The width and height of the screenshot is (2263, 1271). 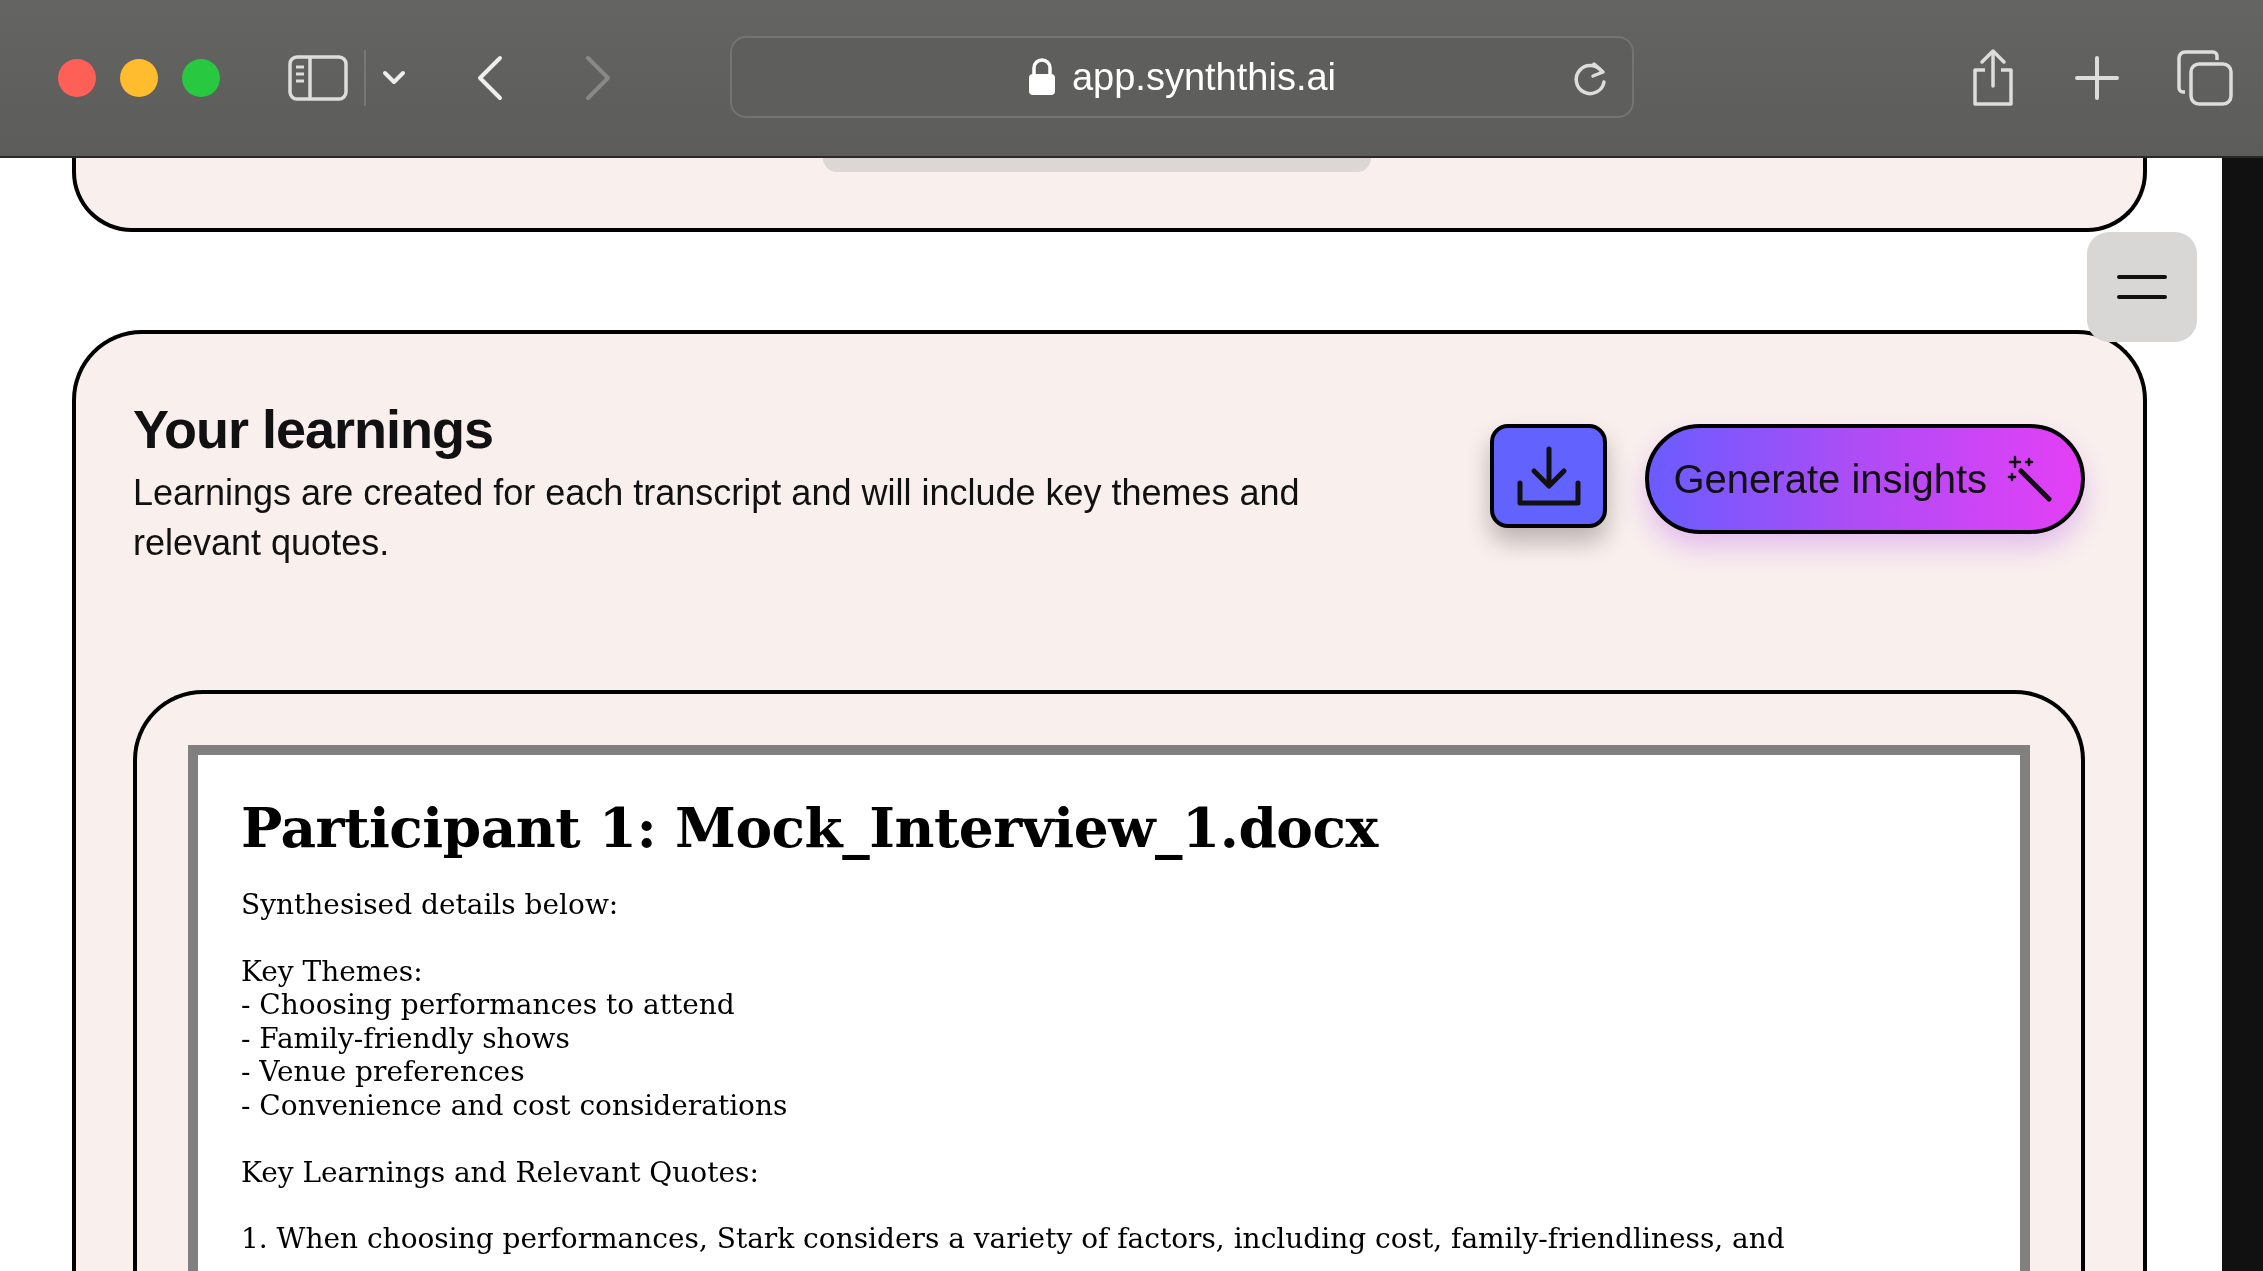 What do you see at coordinates (2097, 78) in the screenshot?
I see `new-tab-icon` at bounding box center [2097, 78].